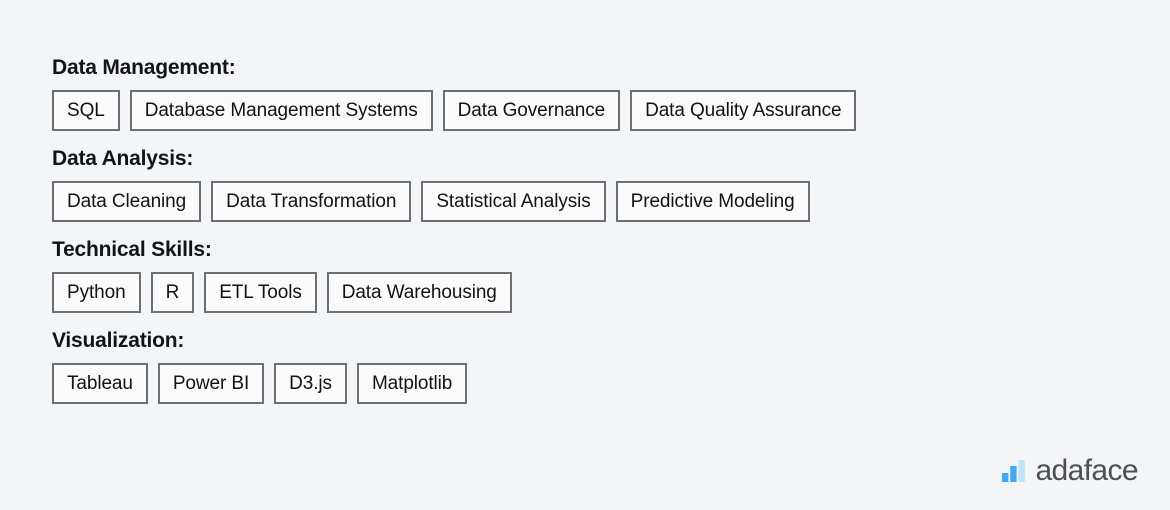 This screenshot has width=1170, height=510. I want to click on group-heading: Data Management:, so click(144, 67).